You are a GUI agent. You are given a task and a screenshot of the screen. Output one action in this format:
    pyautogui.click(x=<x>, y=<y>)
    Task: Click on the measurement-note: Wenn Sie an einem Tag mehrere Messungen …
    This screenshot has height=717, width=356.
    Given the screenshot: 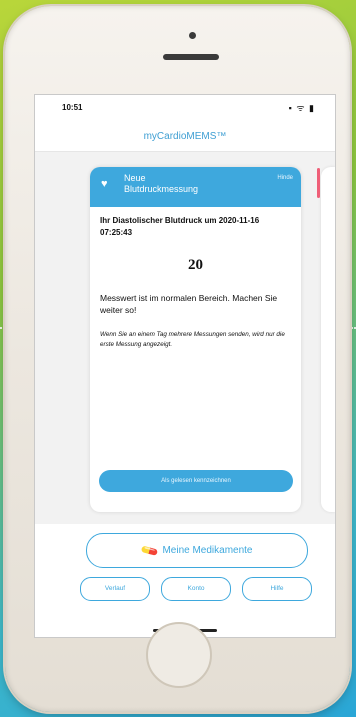 What is the action you would take?
    pyautogui.click(x=192, y=339)
    